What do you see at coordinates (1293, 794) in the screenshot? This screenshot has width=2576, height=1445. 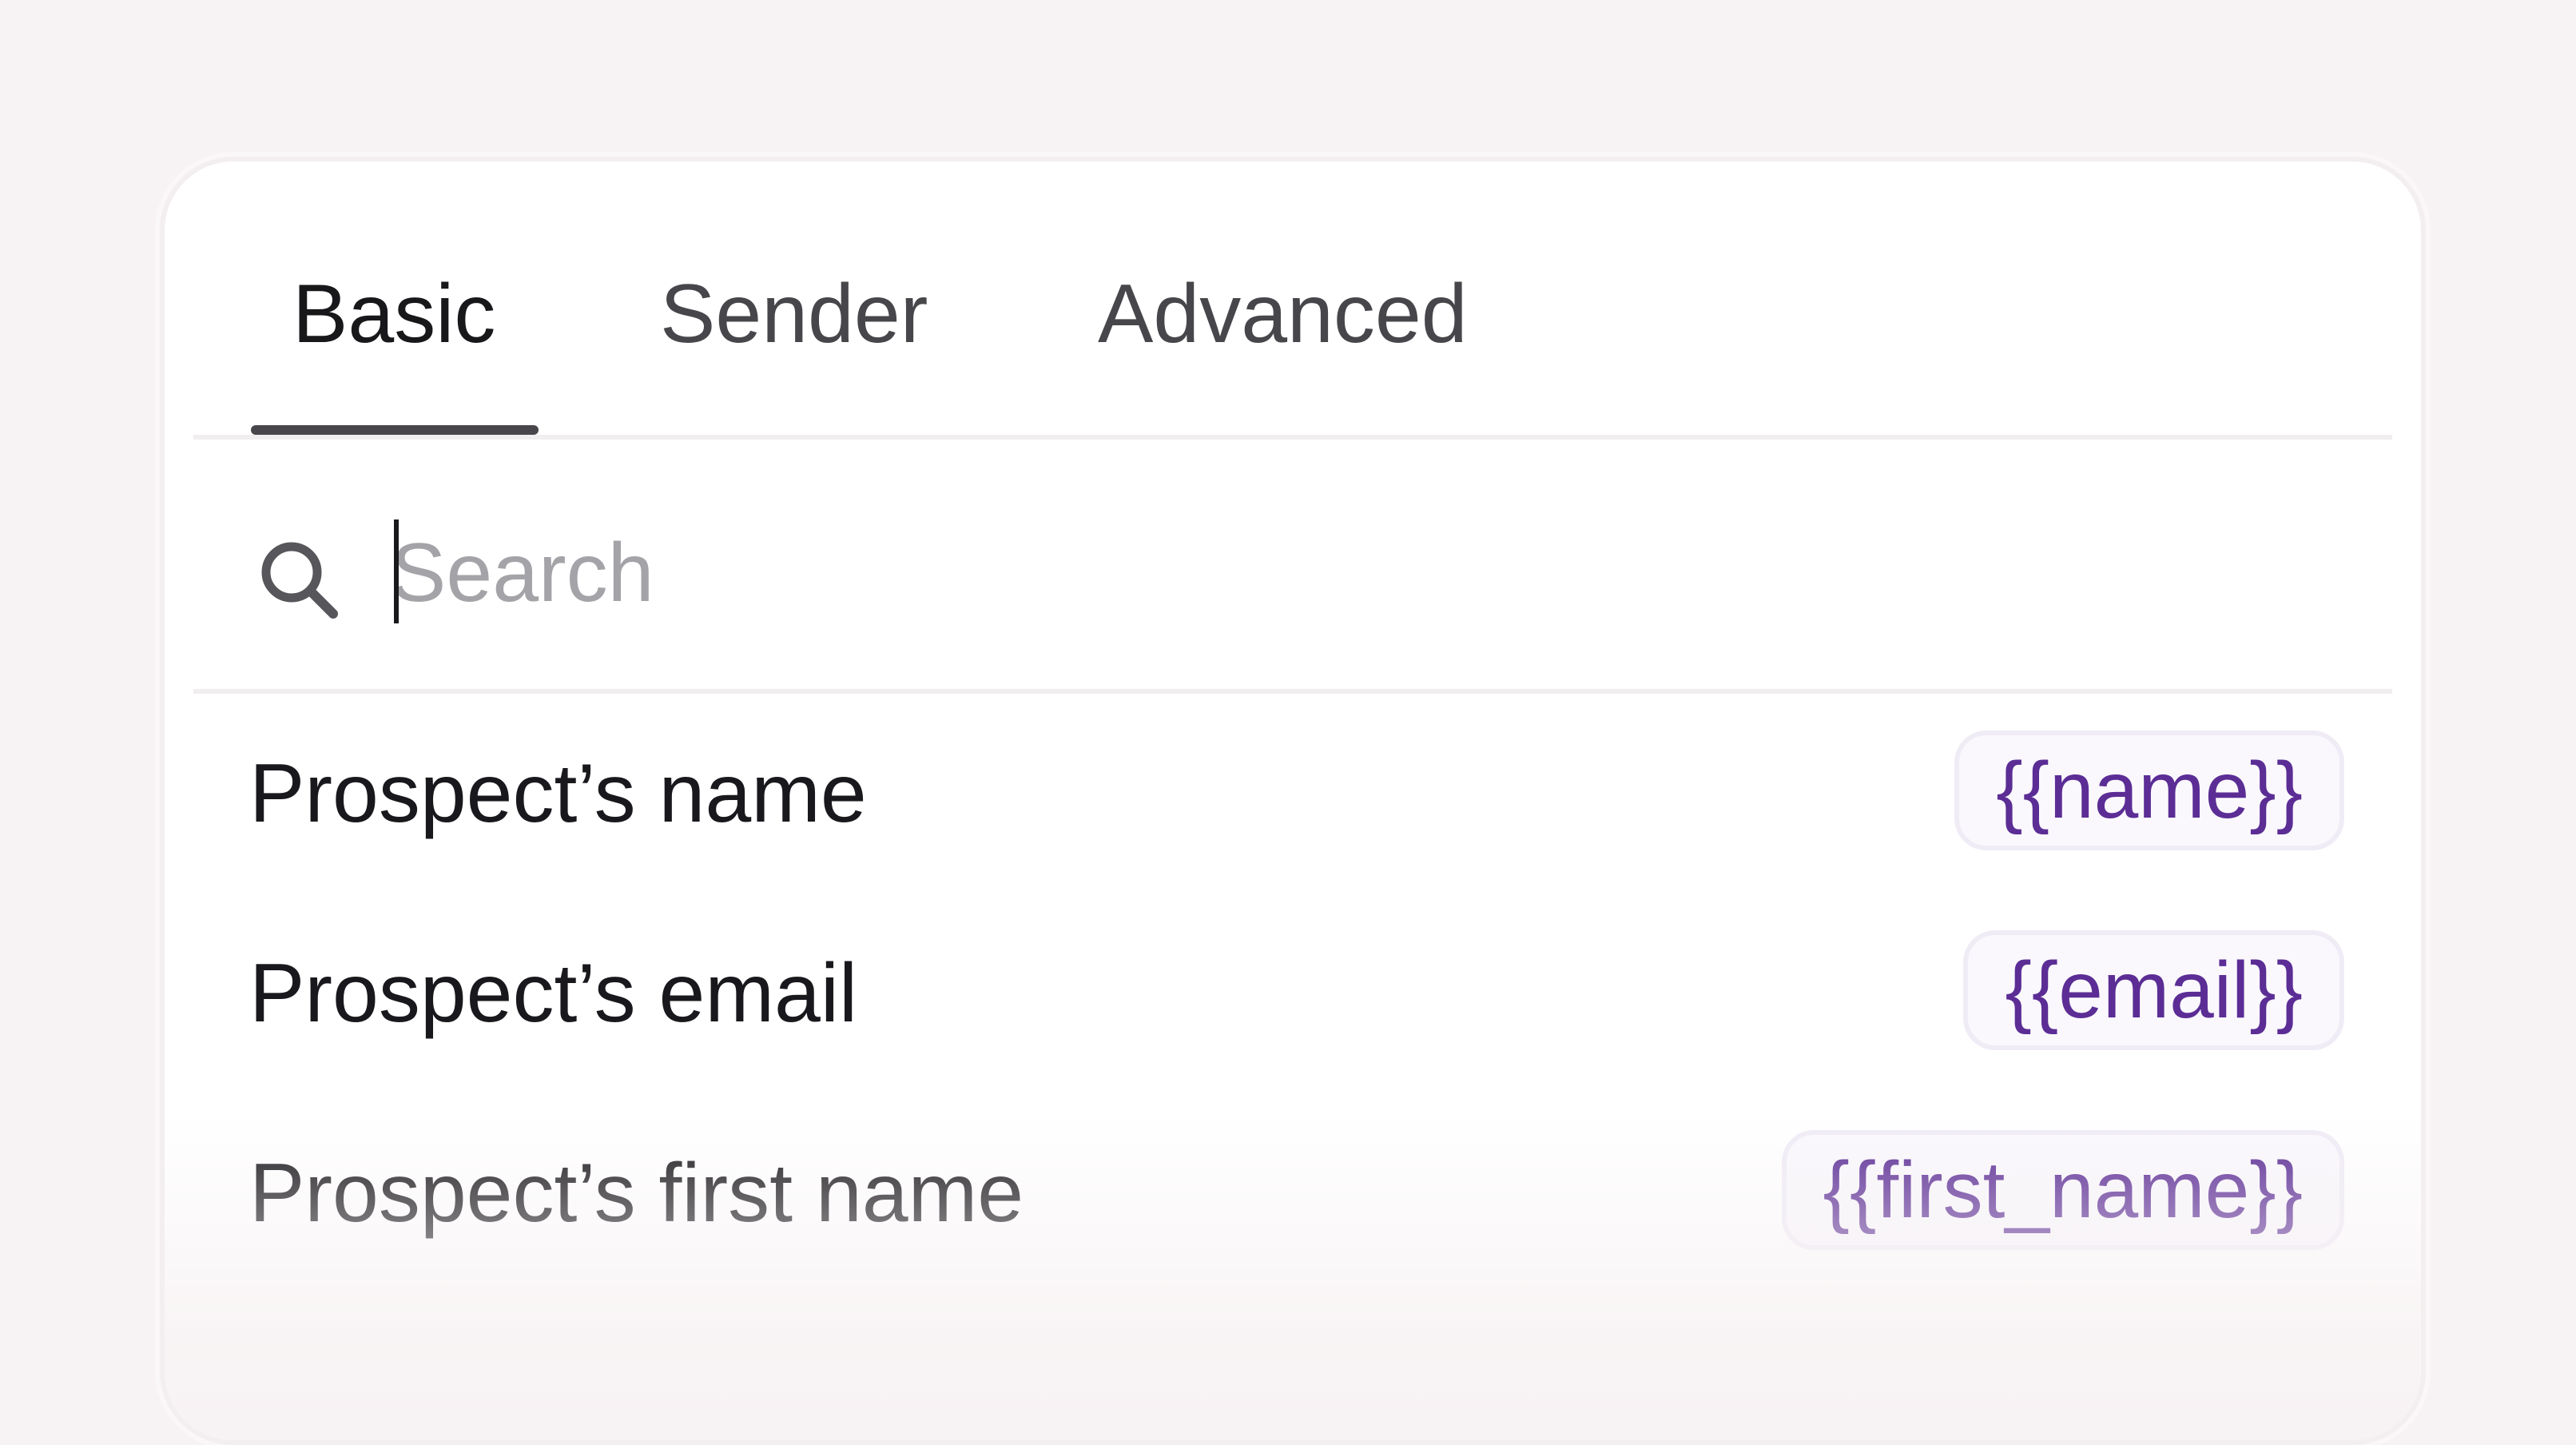 I see `list-item: Prospect’s name {{name}}` at bounding box center [1293, 794].